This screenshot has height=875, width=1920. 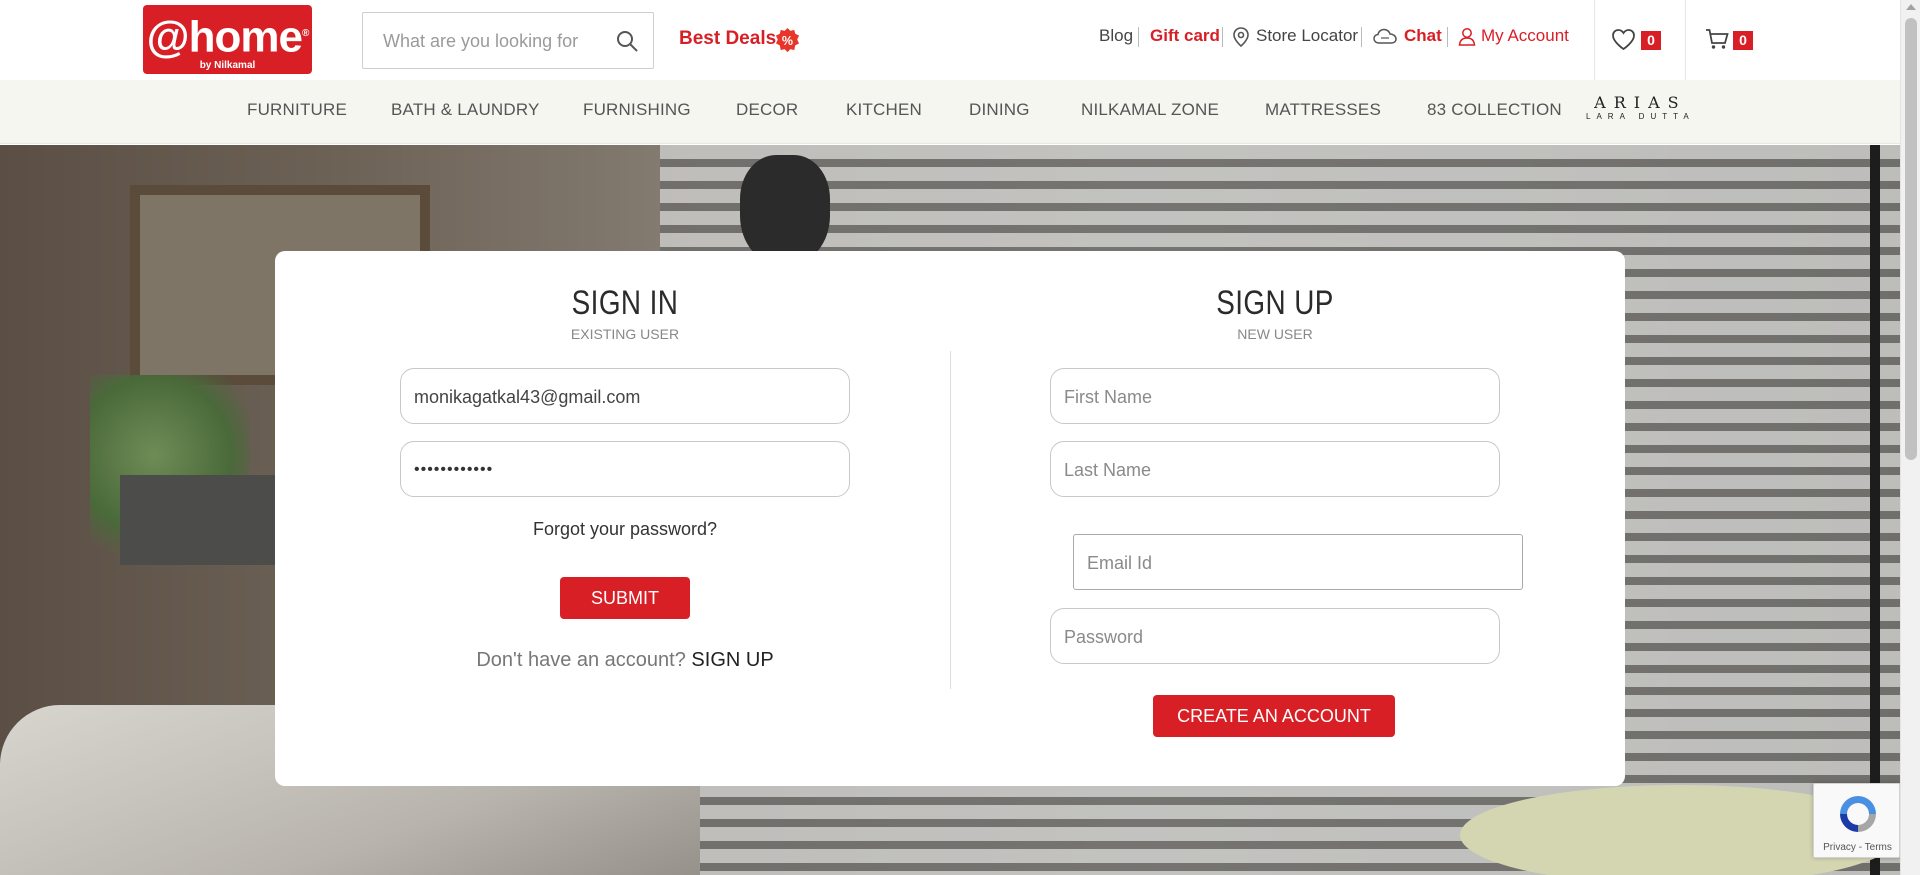 I want to click on window-frame, so click(x=1875, y=510).